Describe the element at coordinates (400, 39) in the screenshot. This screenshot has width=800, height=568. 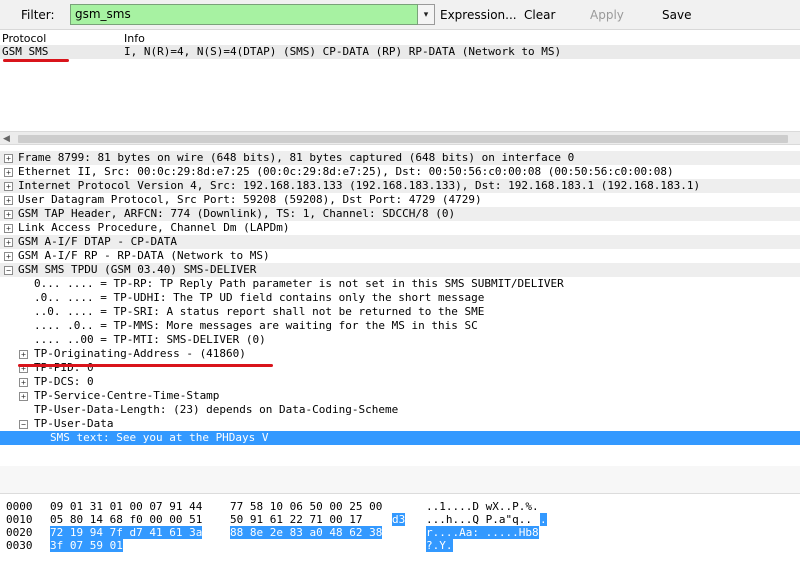
I see `packet-list-header: Protocol Info` at that location.